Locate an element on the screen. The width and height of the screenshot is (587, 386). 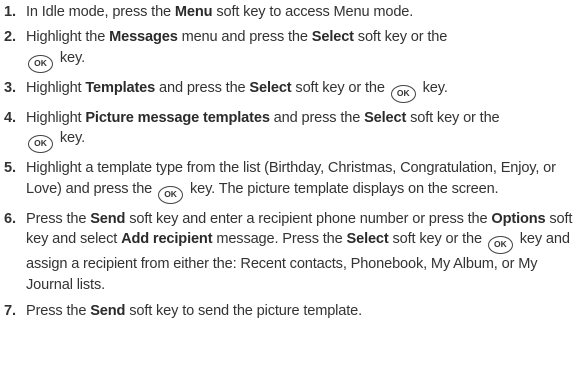
options-key-label: Options is located at coordinates (518, 218).